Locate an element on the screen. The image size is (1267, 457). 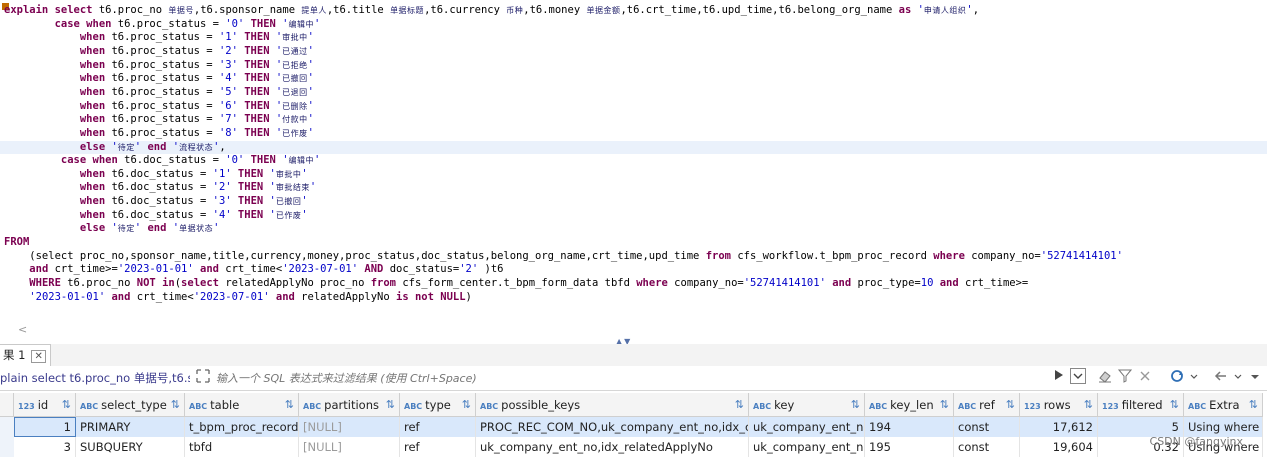
sql-keyword: THEN is located at coordinates (260, 105).